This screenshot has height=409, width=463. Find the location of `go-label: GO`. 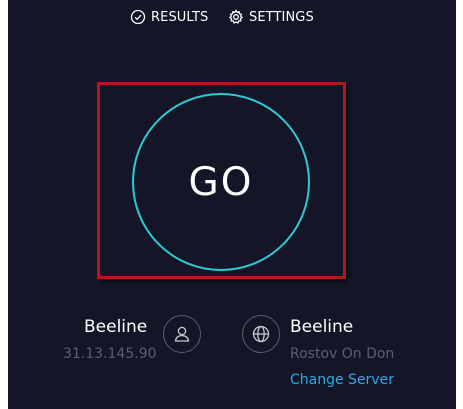

go-label: GO is located at coordinates (221, 182).